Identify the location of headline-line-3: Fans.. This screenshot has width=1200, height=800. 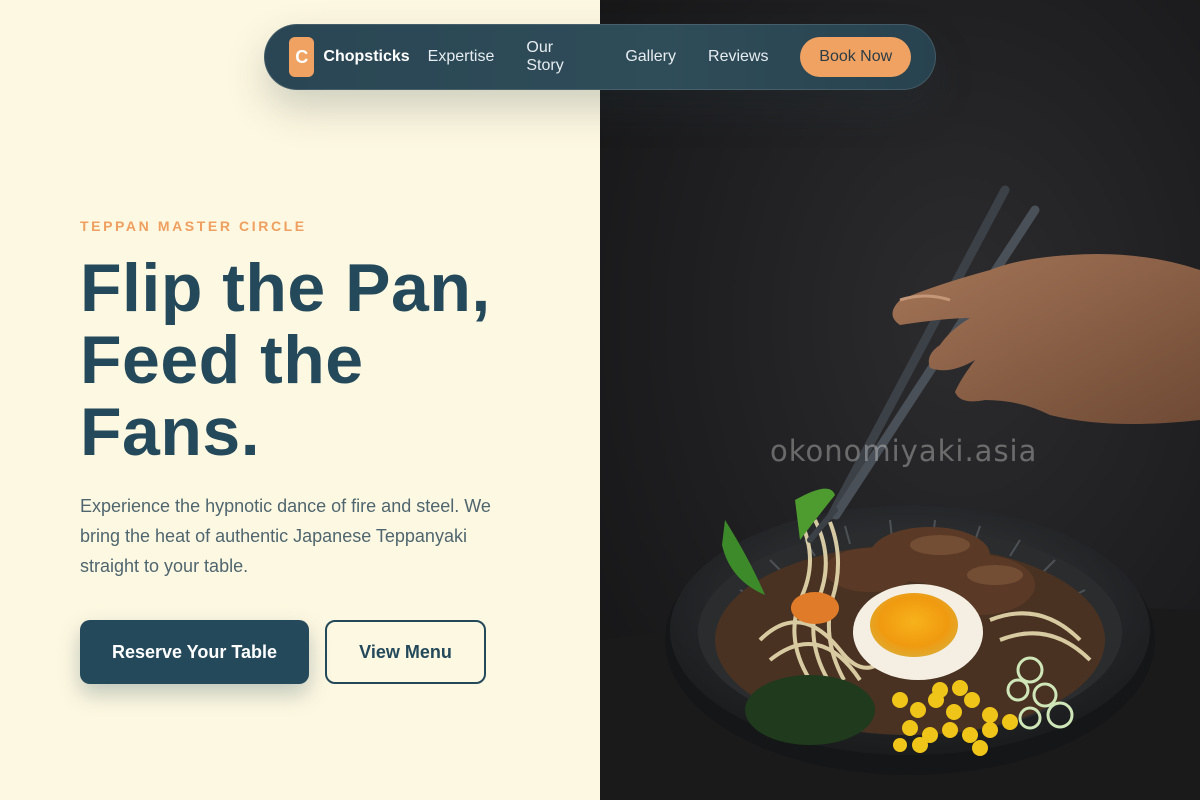
(170, 432).